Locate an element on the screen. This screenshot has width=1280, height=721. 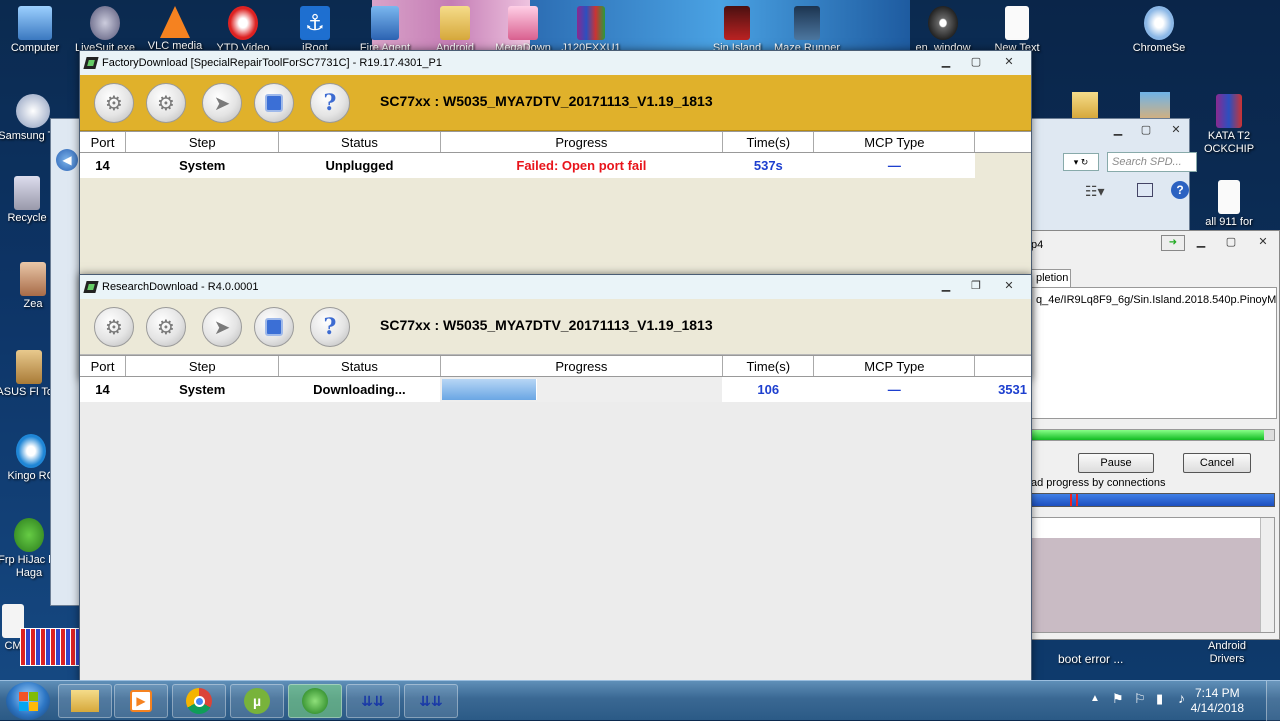
show-hidden-icons: ▲ is located at coordinates (1095, 698).